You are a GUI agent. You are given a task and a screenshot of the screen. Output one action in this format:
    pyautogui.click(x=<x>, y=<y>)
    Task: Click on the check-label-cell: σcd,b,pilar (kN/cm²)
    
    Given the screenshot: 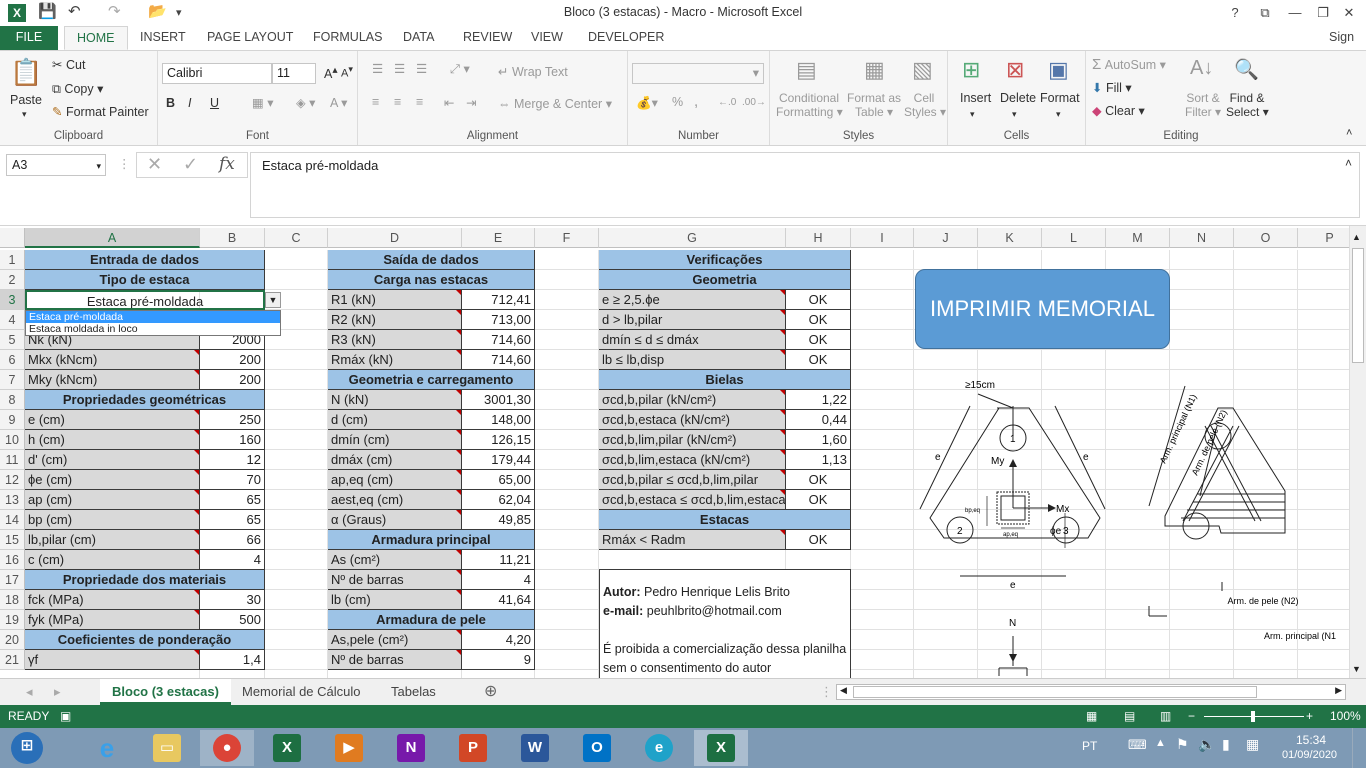 What is the action you would take?
    pyautogui.click(x=692, y=400)
    